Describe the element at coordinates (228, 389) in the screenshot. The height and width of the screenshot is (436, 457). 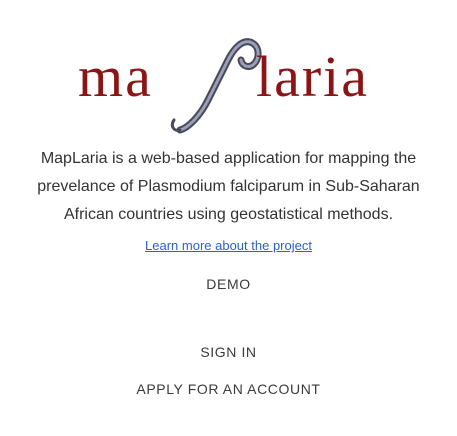
I see `apply-account-button: APPLY FOR AN ACCOUNT` at that location.